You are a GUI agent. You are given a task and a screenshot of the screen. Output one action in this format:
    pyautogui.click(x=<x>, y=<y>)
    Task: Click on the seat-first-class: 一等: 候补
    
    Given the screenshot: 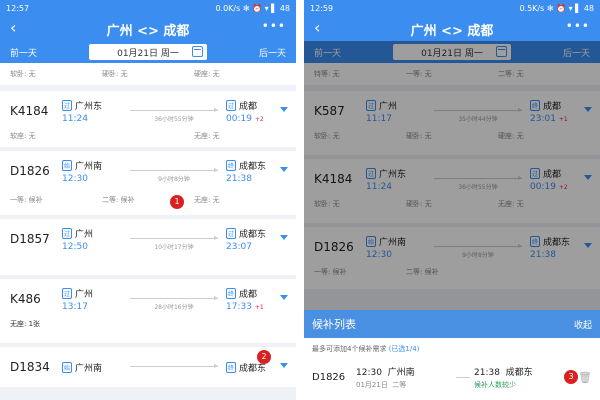 What is the action you would take?
    pyautogui.click(x=56, y=200)
    